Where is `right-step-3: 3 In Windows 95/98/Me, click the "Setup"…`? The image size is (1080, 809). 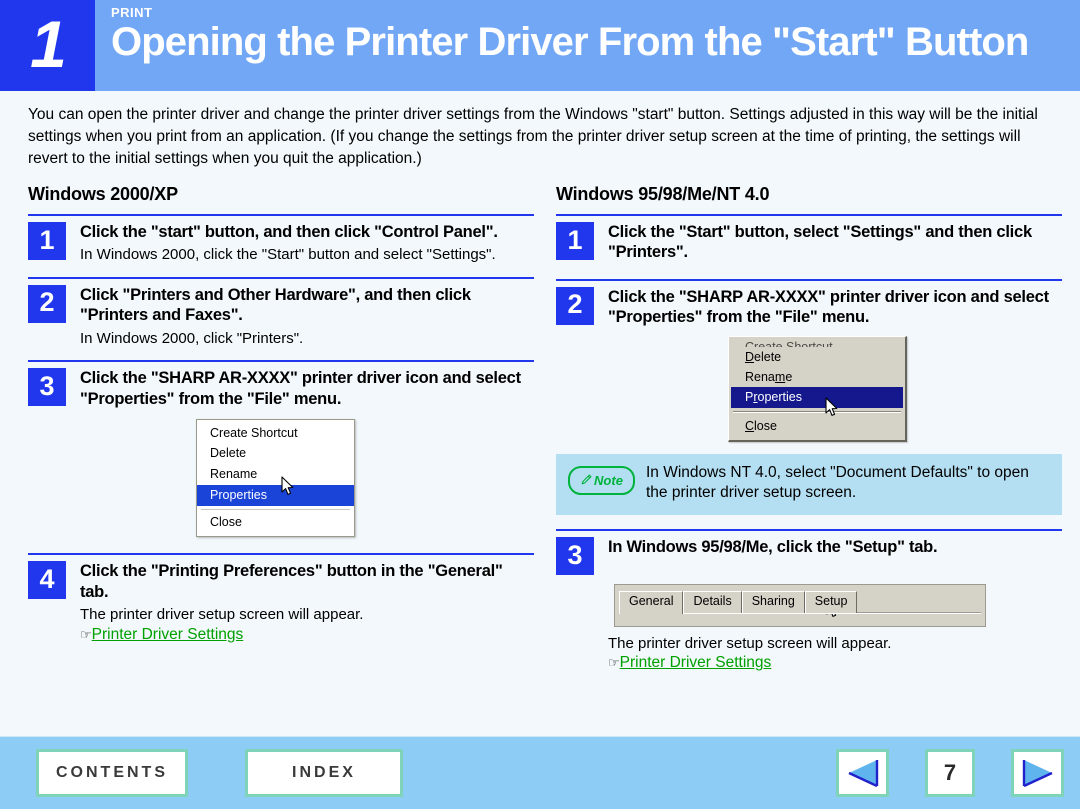
right-step-3: 3 In Windows 95/98/Me, click the "Setup"… is located at coordinates (809, 601).